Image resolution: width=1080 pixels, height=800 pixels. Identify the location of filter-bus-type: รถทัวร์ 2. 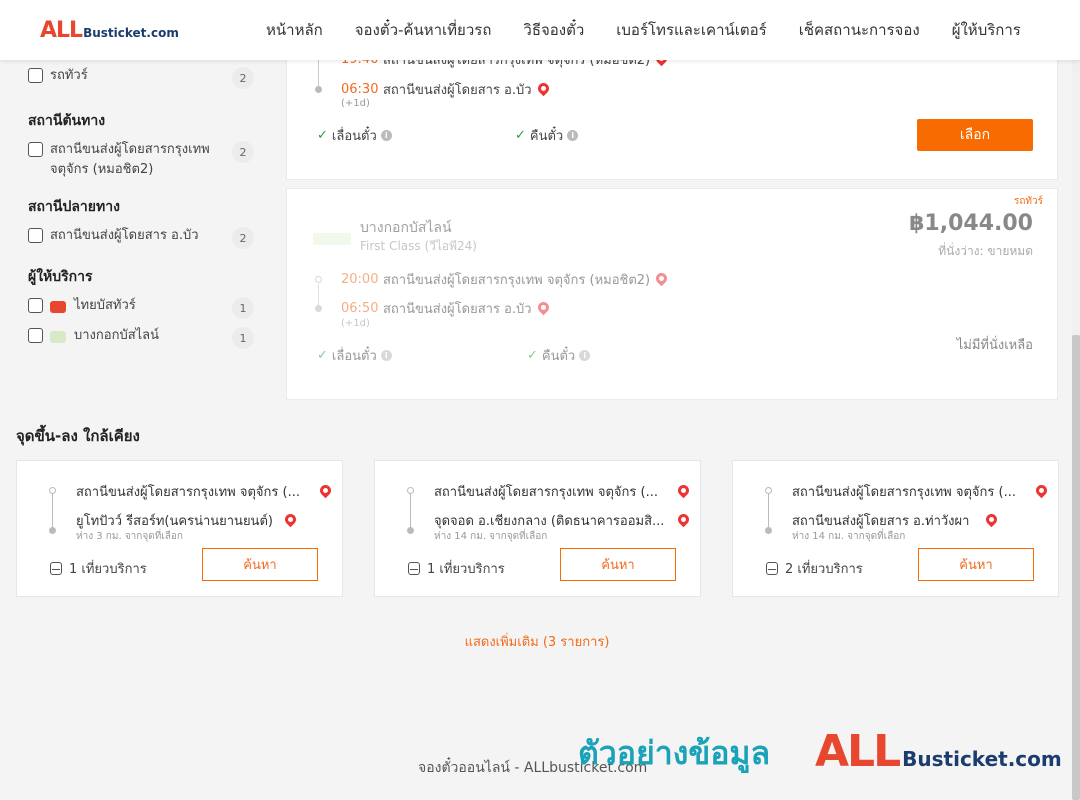
(143, 77).